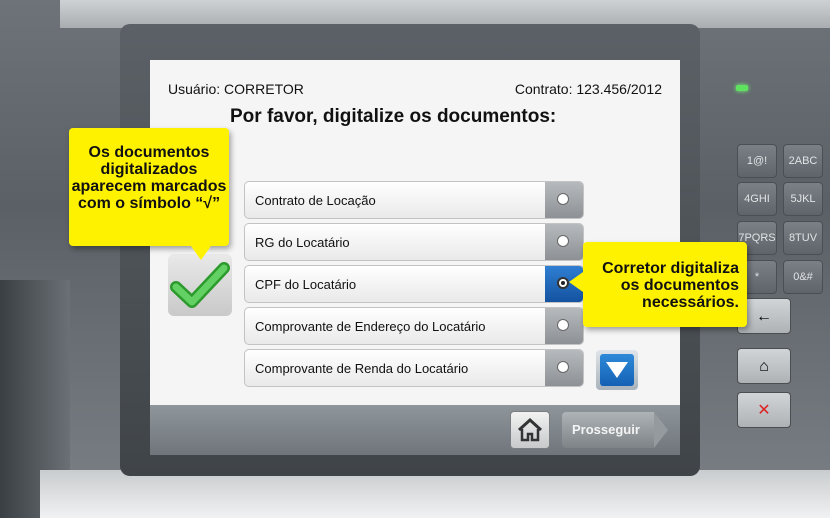  Describe the element at coordinates (588, 89) in the screenshot. I see `contract-label: Contrato: 123.456/2012` at that location.